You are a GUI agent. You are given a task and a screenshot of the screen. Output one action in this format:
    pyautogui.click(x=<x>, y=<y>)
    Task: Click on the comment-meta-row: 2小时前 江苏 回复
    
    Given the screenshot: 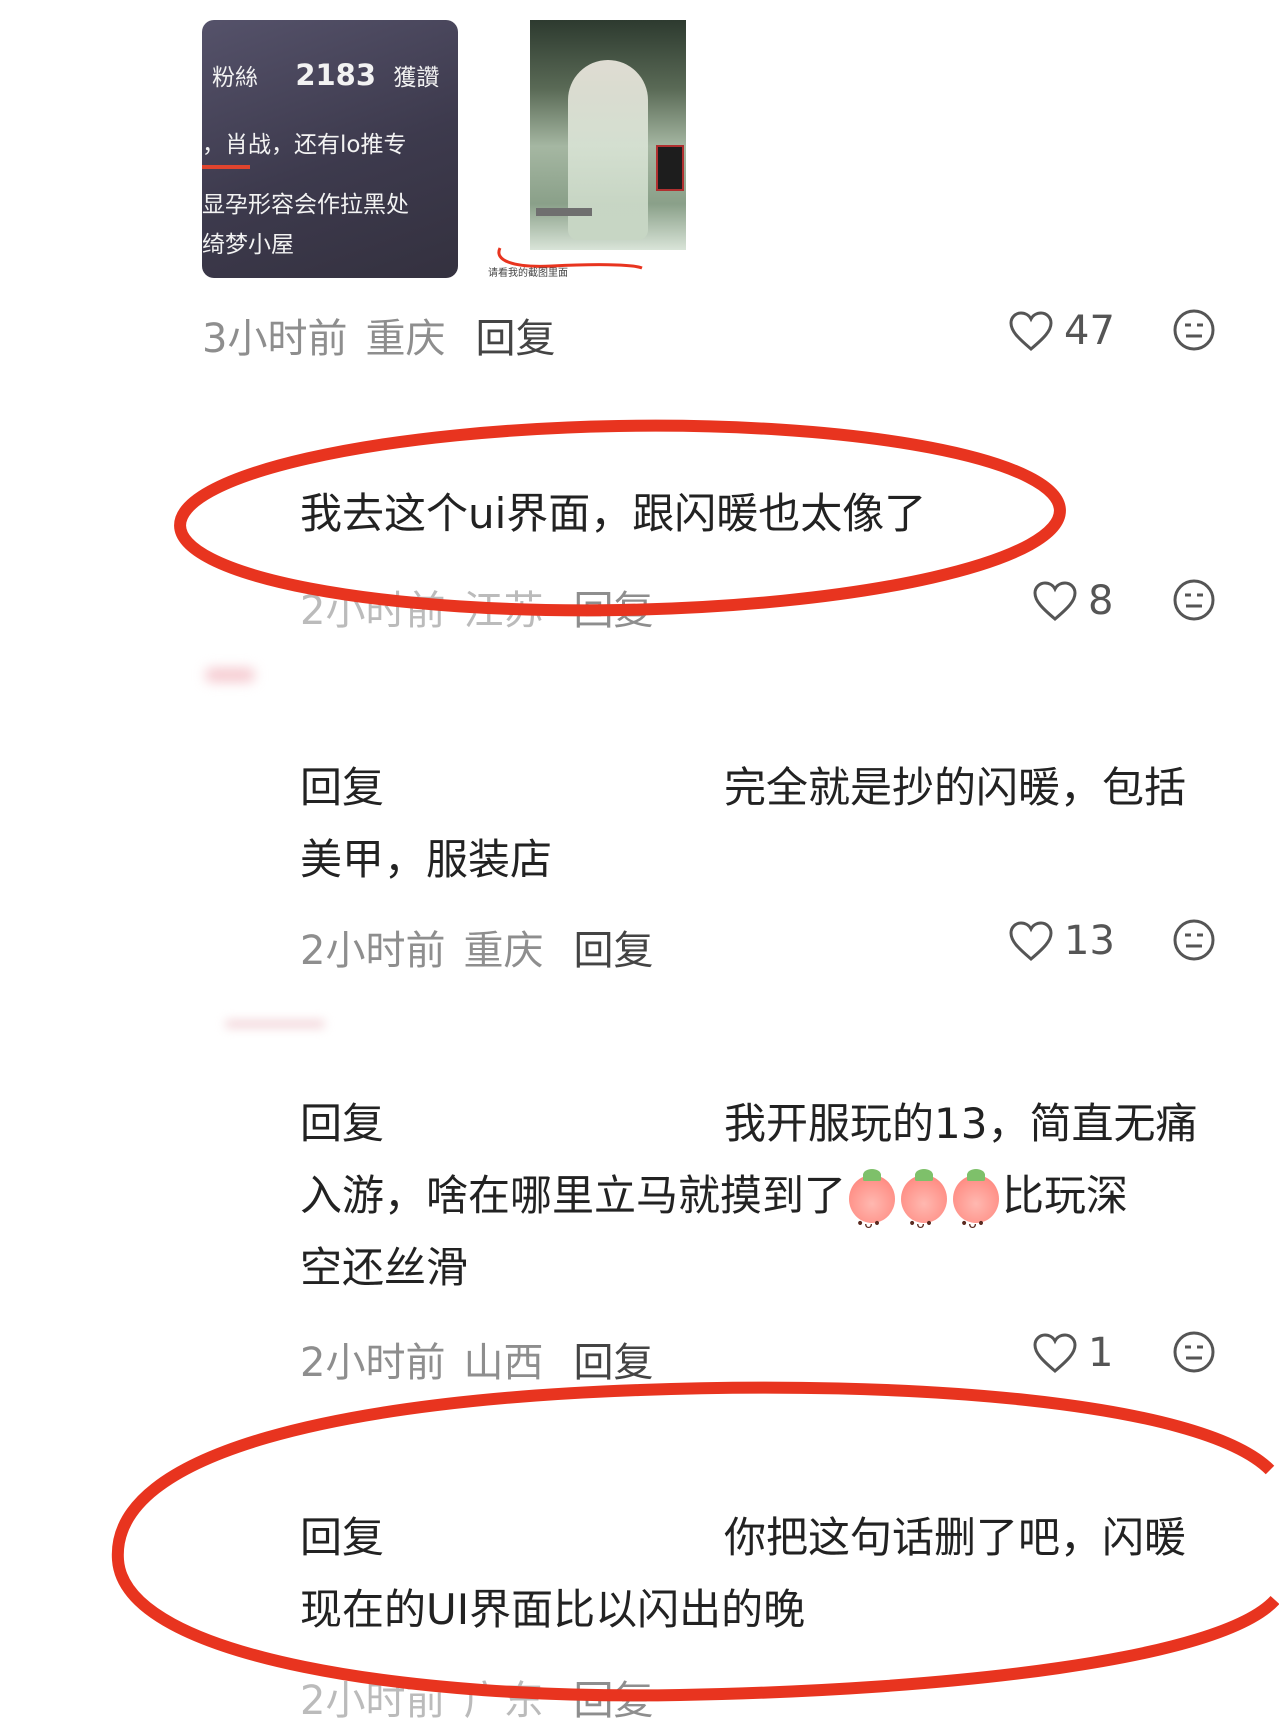 What is the action you would take?
    pyautogui.click(x=476, y=607)
    